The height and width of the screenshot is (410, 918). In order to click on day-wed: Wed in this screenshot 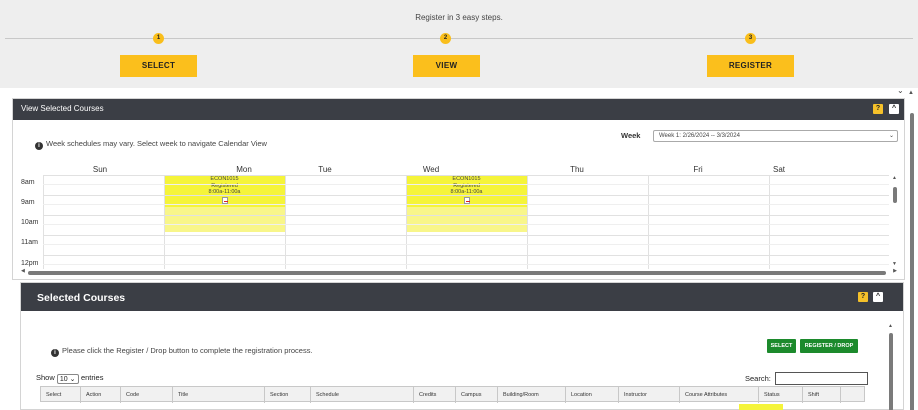, I will do `click(431, 169)`.